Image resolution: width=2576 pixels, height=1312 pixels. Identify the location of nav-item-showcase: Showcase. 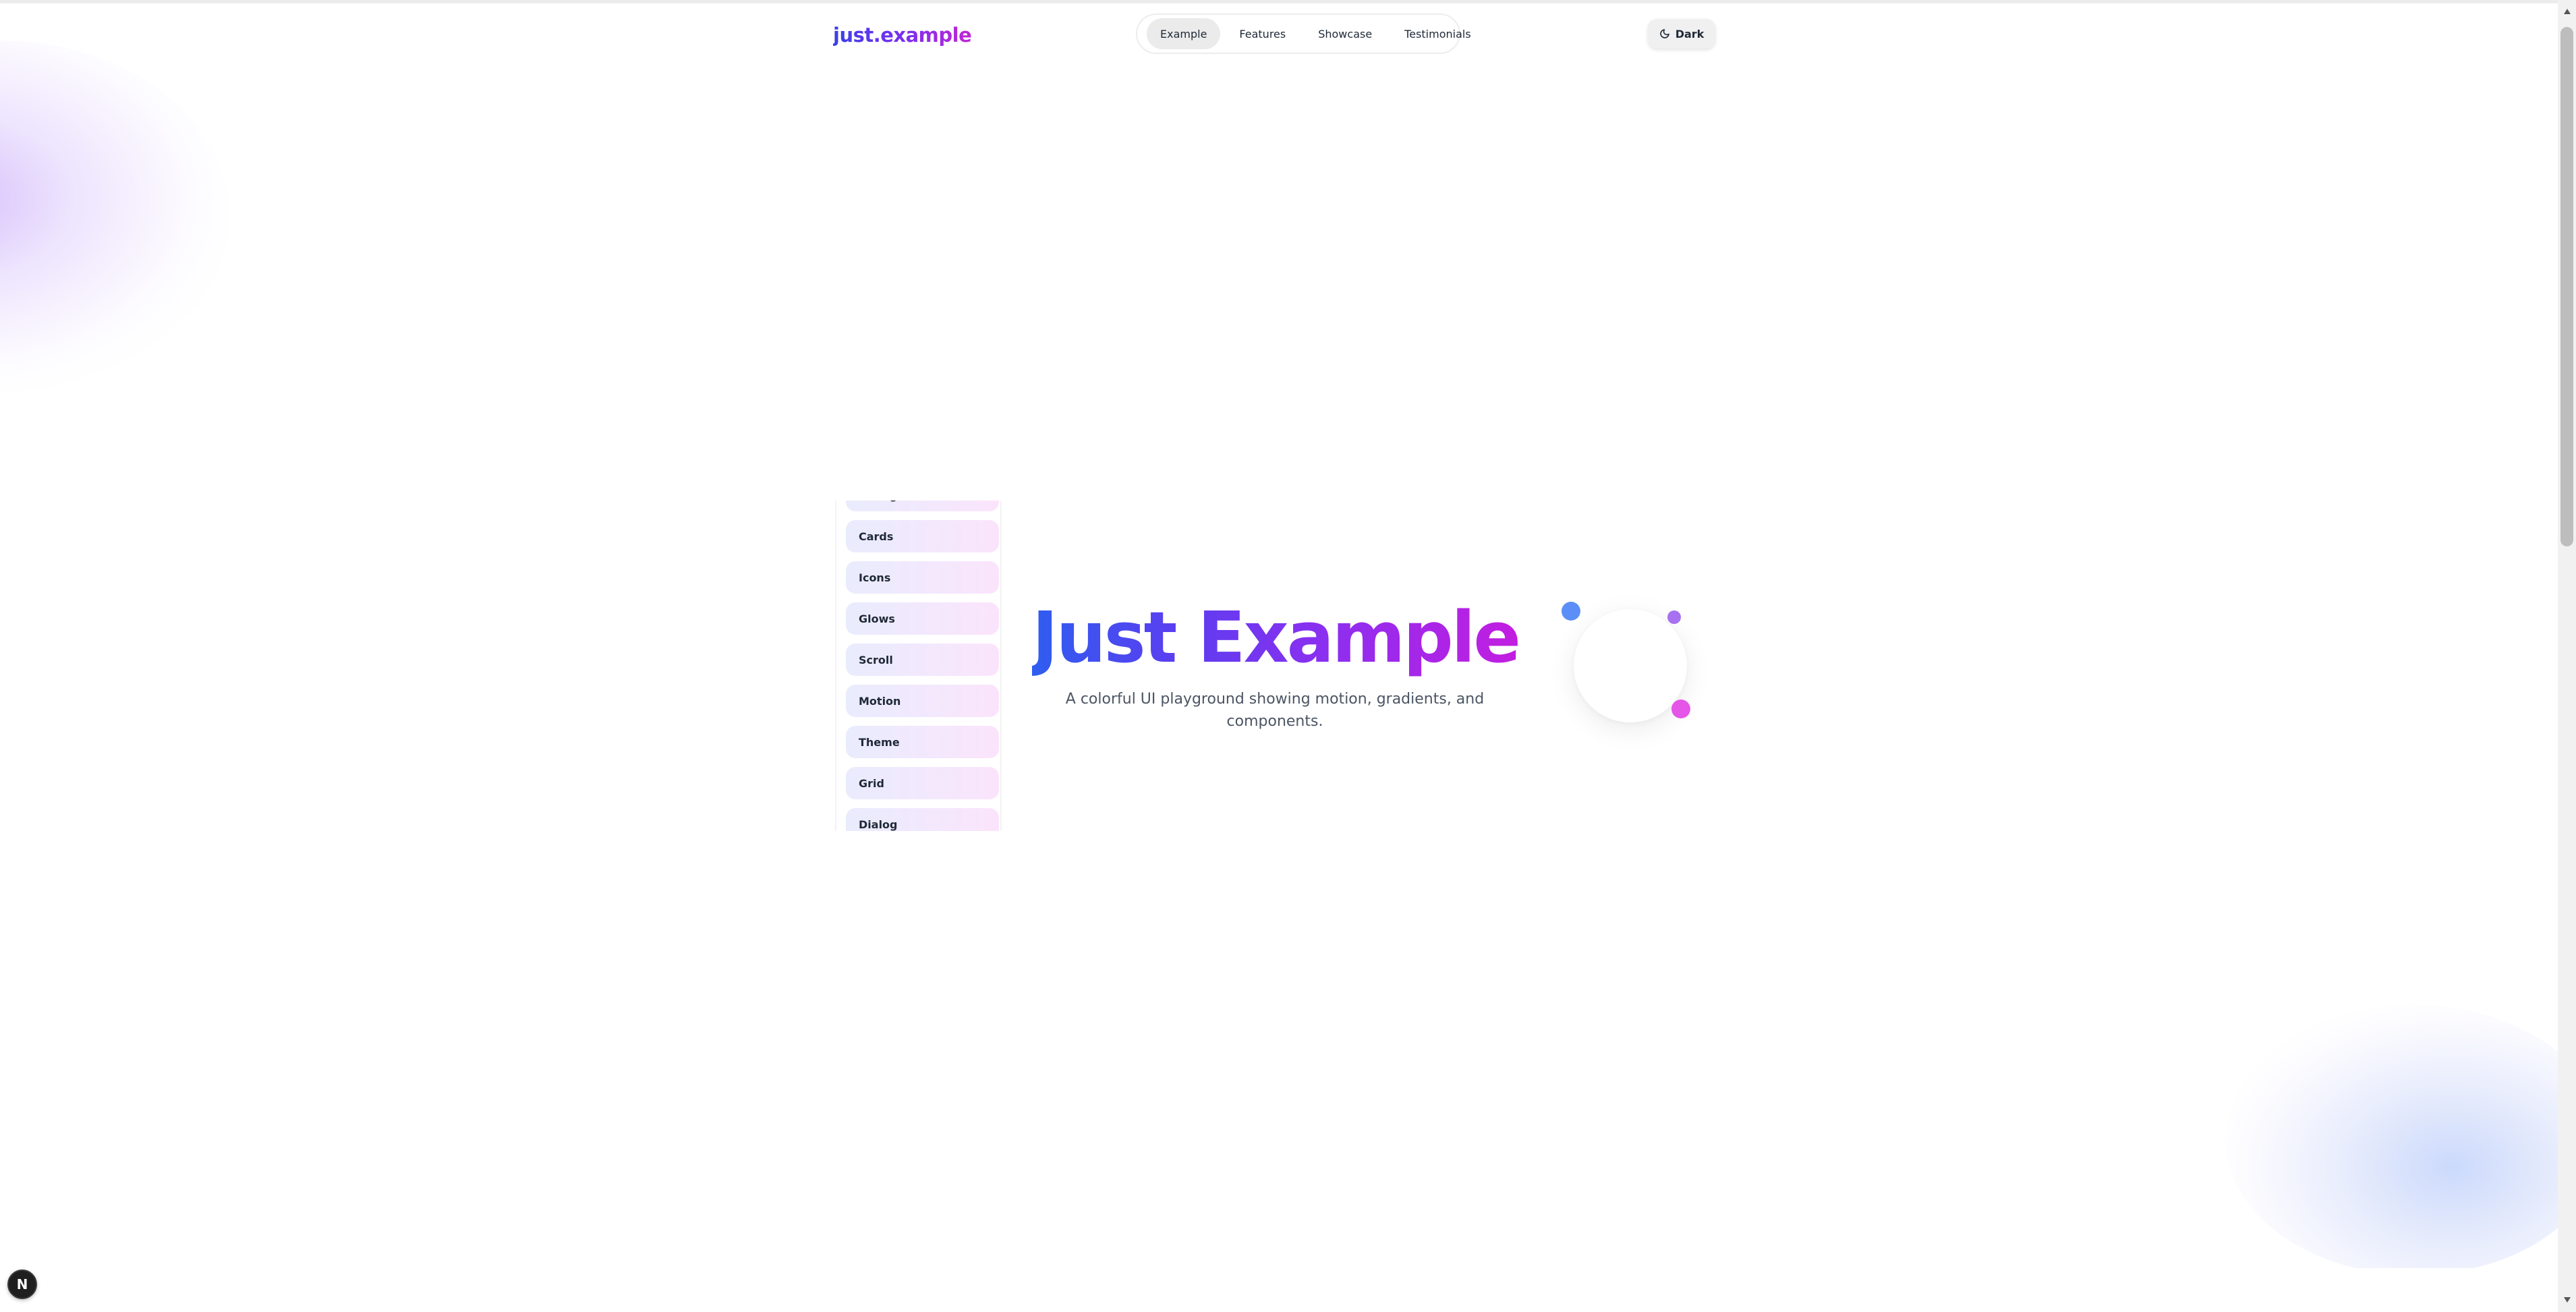
(1345, 33).